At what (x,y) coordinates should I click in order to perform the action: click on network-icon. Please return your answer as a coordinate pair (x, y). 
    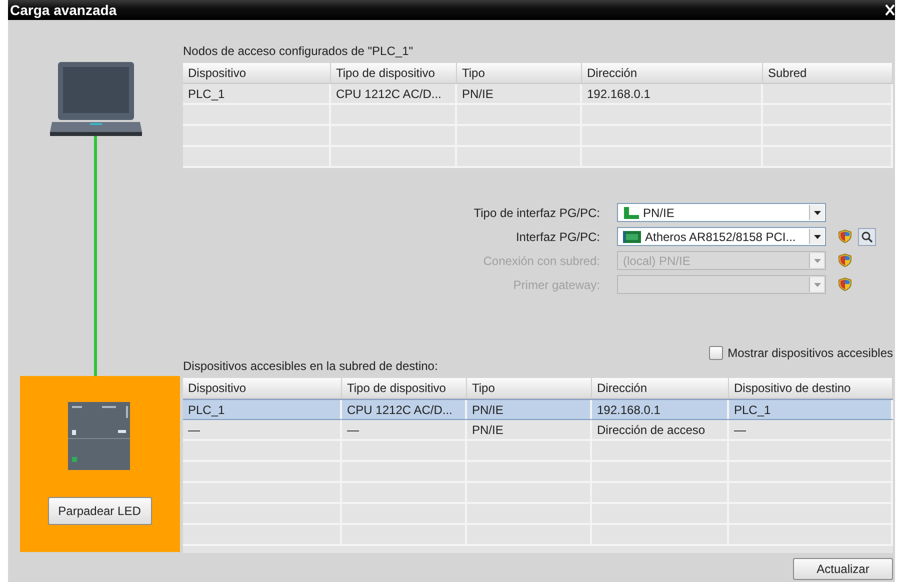
    Looking at the image, I should click on (631, 212).